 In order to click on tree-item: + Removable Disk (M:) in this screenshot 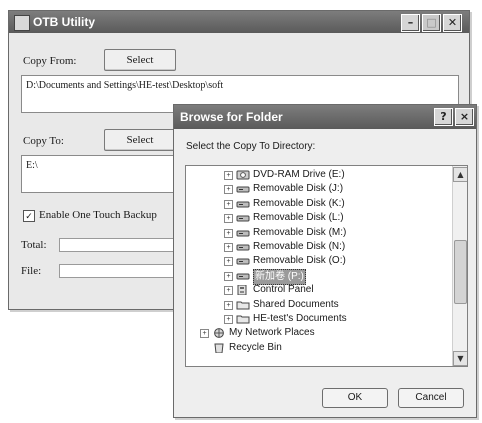, I will do `click(318, 233)`.